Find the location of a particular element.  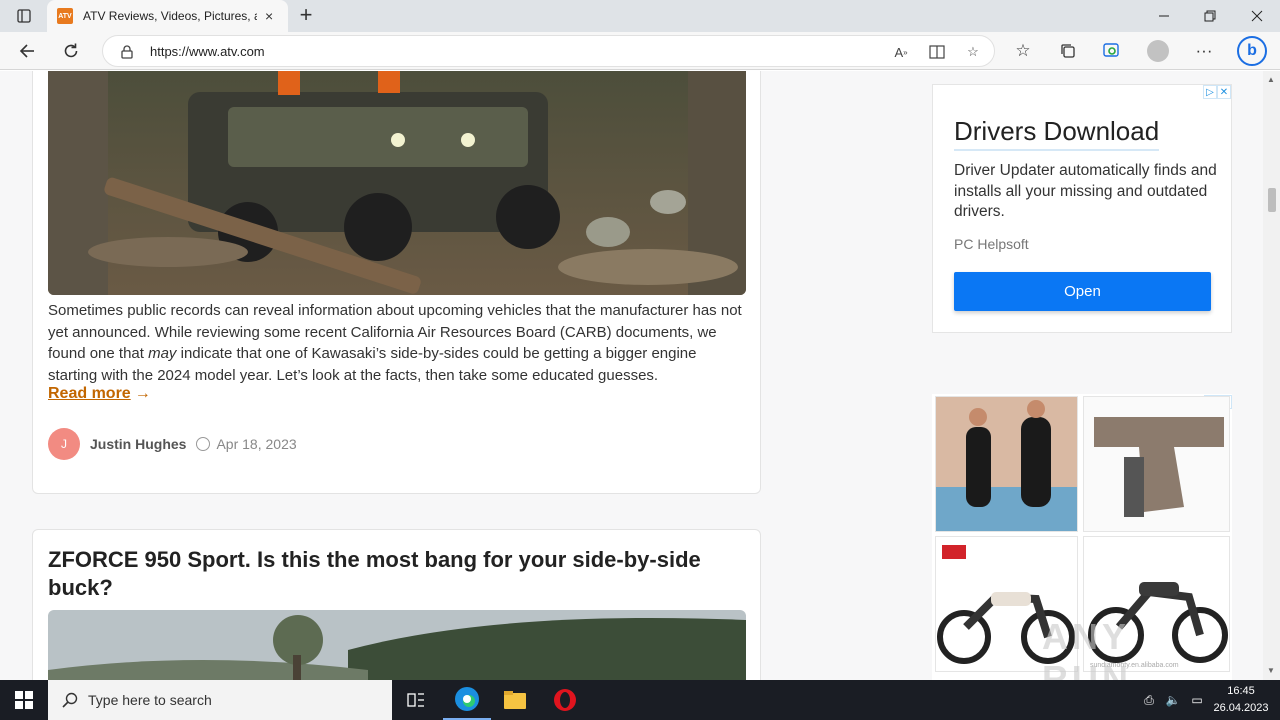

search-icon is located at coordinates (70, 700).